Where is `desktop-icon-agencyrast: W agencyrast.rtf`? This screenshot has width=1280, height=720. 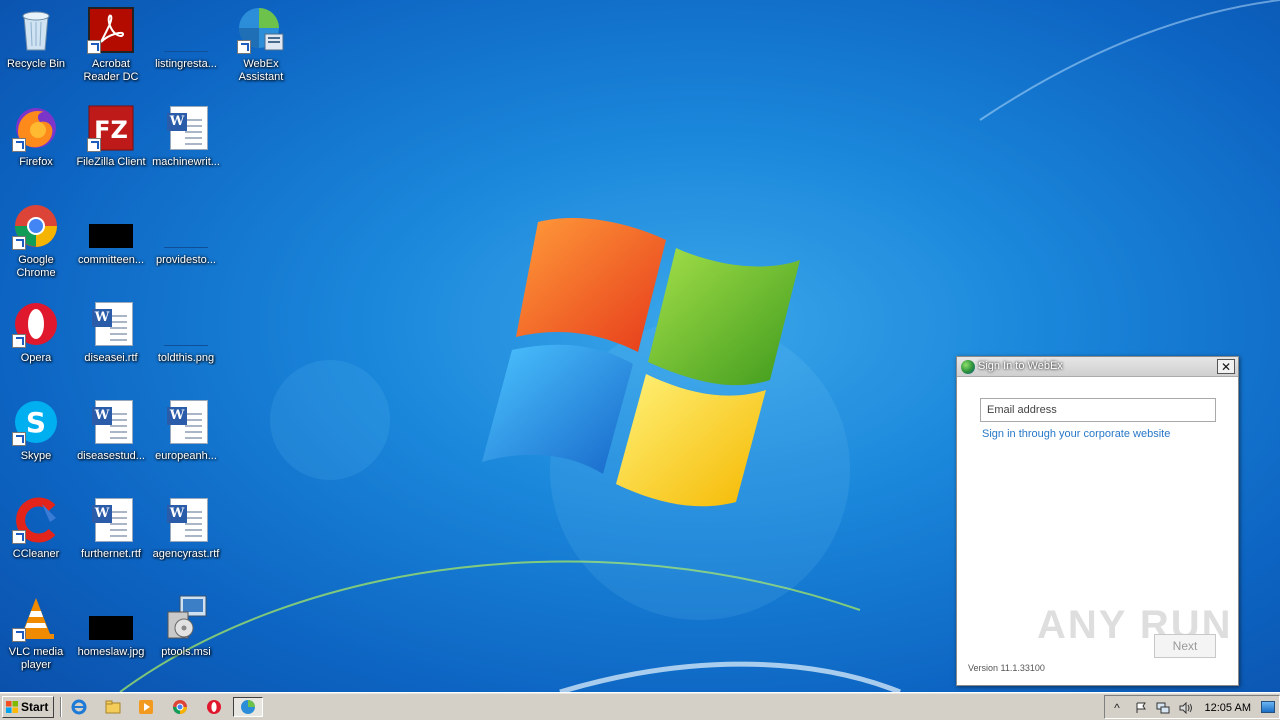 desktop-icon-agencyrast: W agencyrast.rtf is located at coordinates (186, 528).